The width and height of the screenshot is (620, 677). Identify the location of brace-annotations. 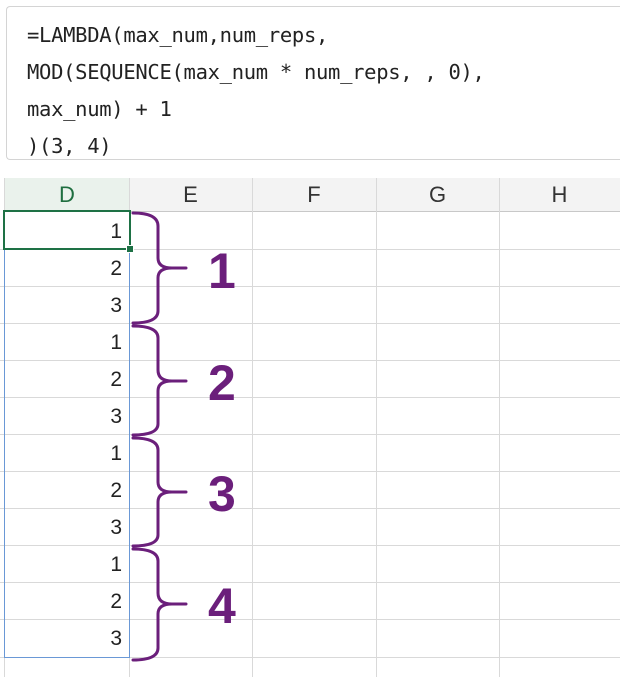
(159, 436).